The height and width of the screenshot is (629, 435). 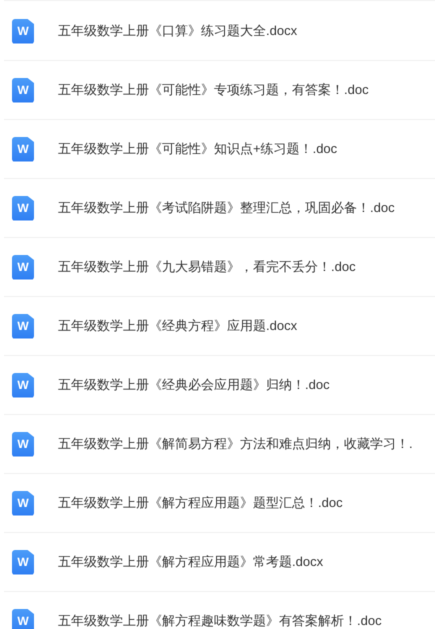 What do you see at coordinates (178, 326) in the screenshot?
I see `file-name: 五年级数学上册《经典方程》应用题.docx` at bounding box center [178, 326].